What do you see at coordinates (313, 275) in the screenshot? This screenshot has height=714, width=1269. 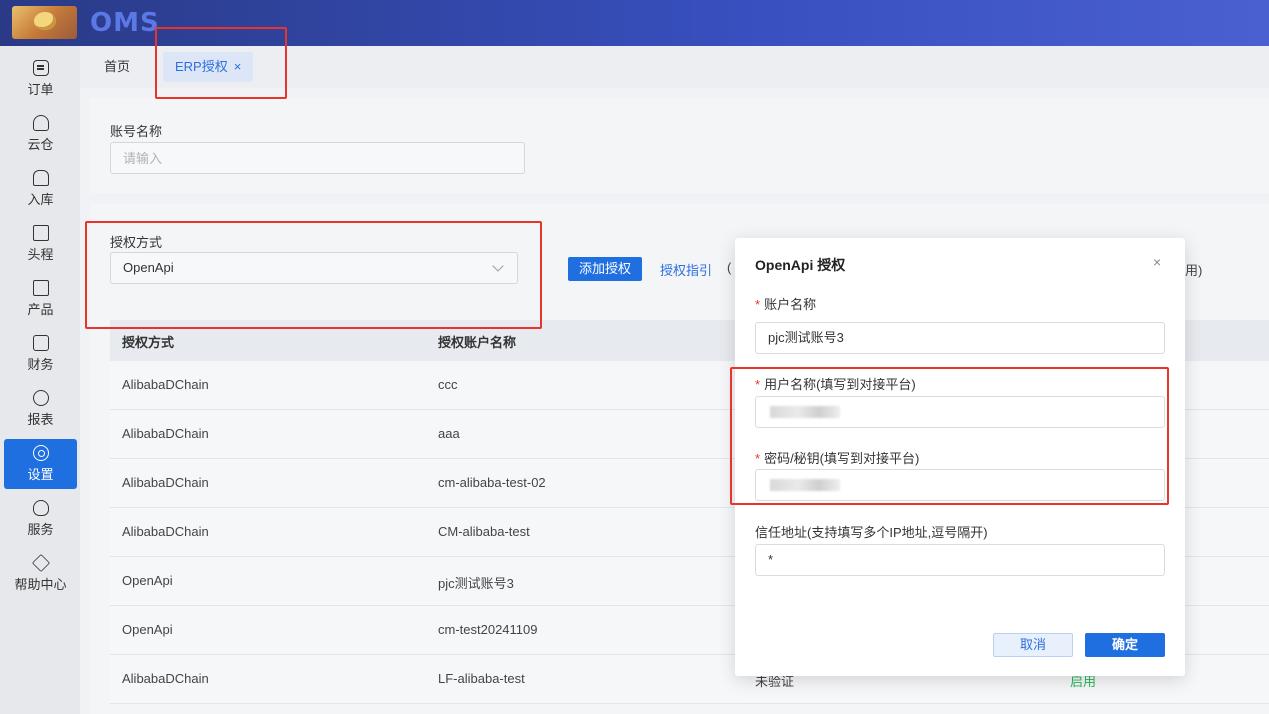 I see `highlight-box-auth-method` at bounding box center [313, 275].